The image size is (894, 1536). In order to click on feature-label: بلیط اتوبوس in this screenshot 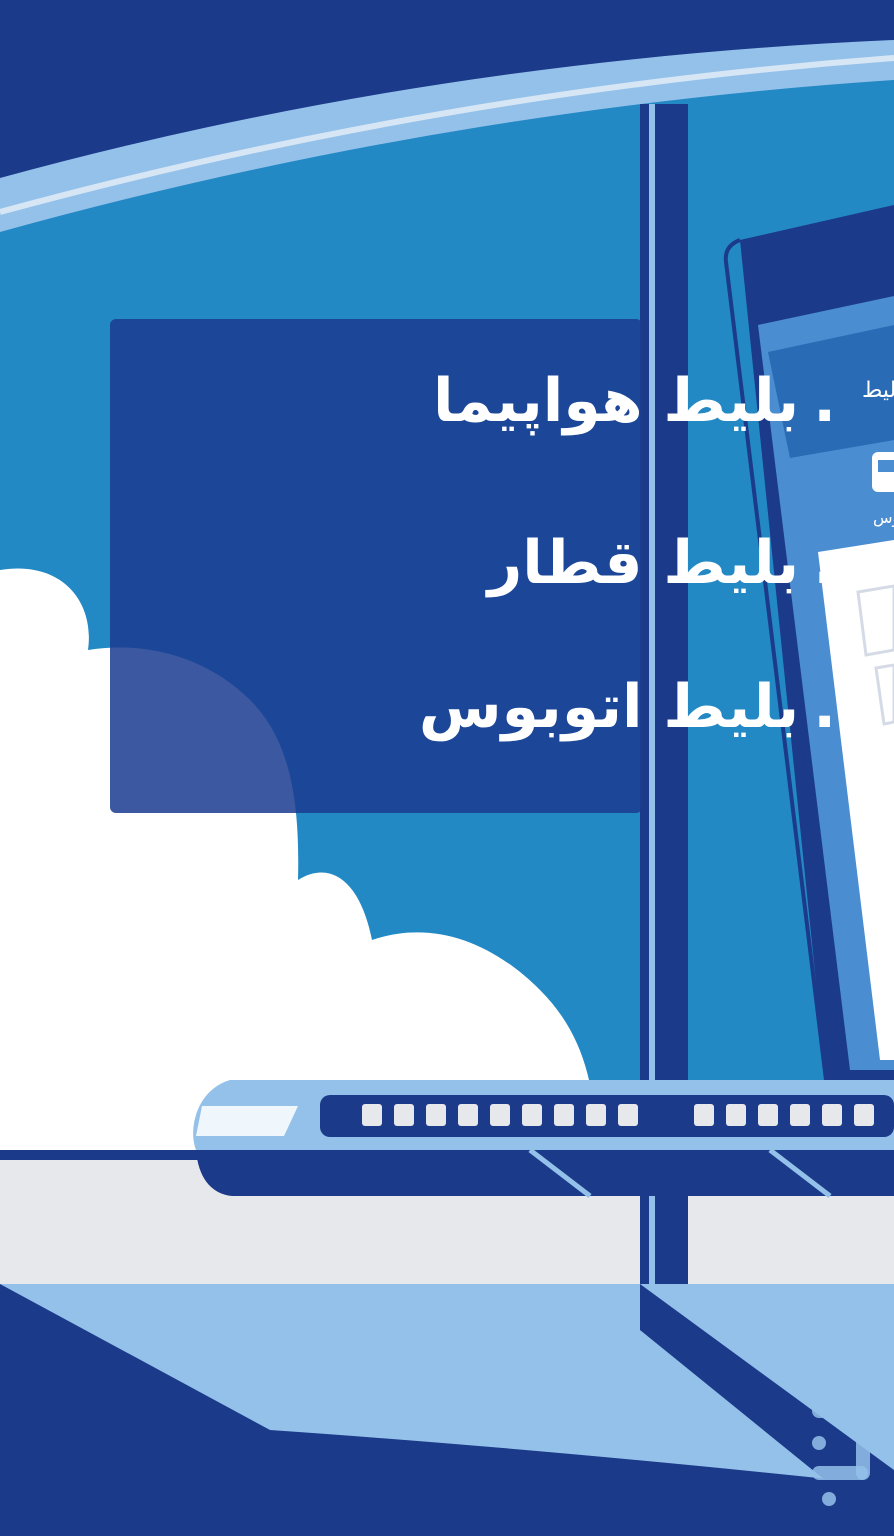, I will do `click(609, 707)`.